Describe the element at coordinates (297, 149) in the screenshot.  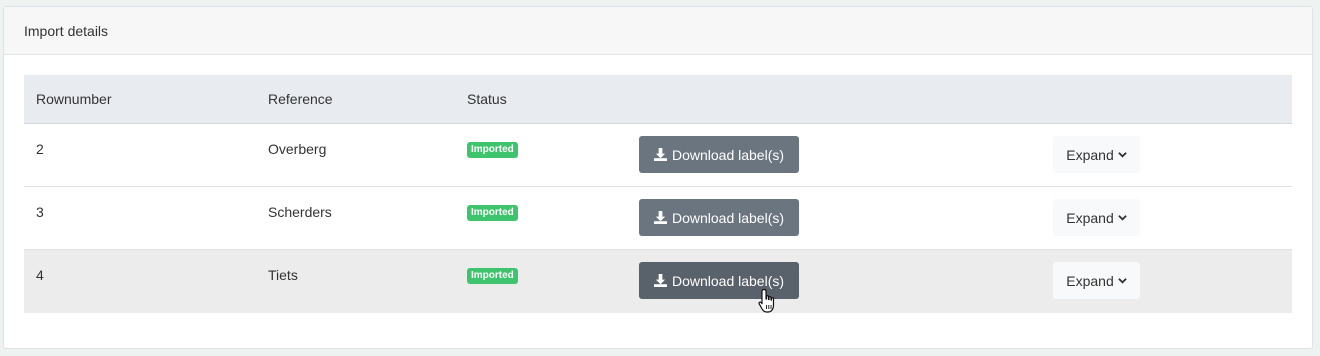
I see `reference-cell: Overberg` at that location.